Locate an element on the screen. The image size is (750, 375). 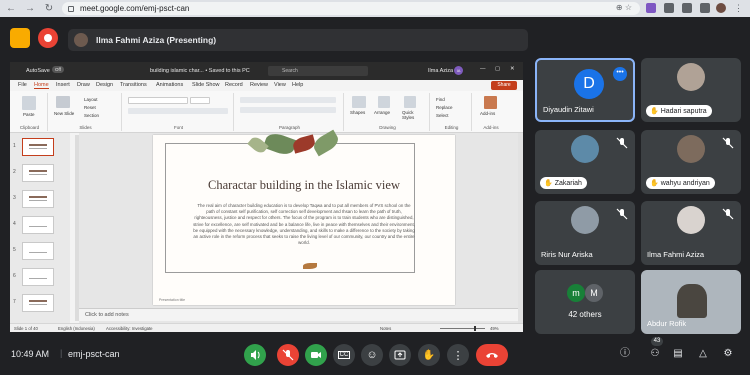
forward-icon: → is located at coordinates (30, 8).